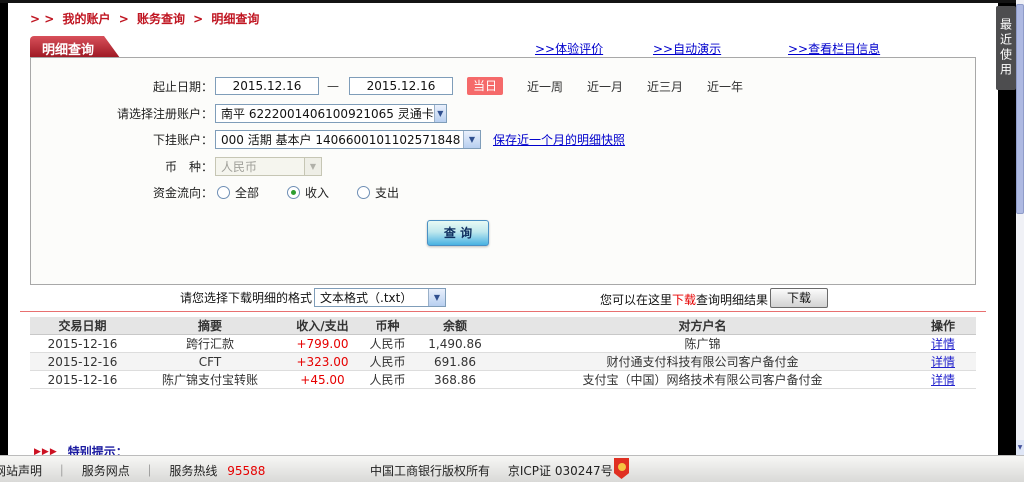 The image size is (1024, 482). I want to click on cell-counterparty: 支付宝（中国）网络技术有限公司客户备付金, so click(702, 380).